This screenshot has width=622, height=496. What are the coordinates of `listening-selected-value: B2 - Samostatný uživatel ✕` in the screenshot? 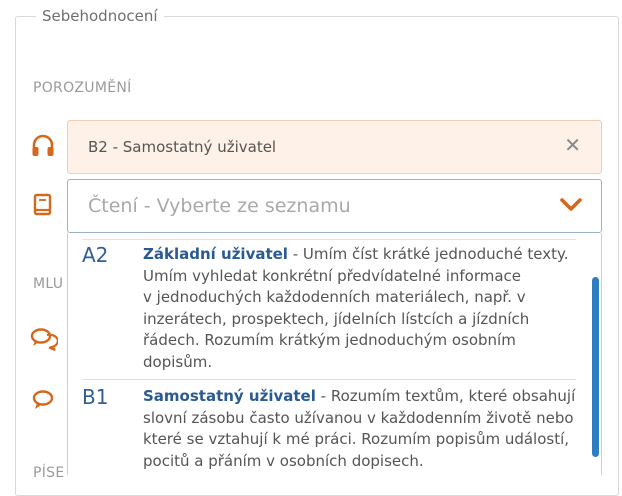 It's located at (334, 147).